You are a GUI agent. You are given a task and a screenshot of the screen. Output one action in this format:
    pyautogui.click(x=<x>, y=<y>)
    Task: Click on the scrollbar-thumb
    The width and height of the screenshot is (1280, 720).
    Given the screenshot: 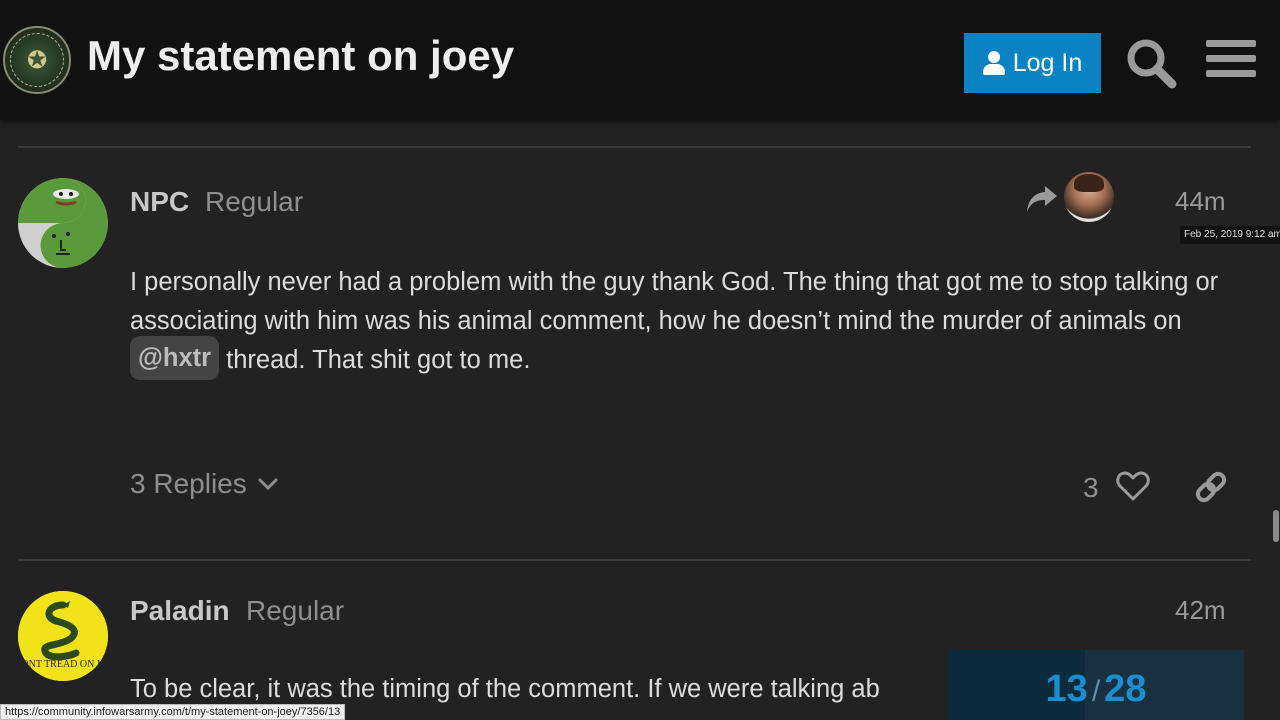 What is the action you would take?
    pyautogui.click(x=1276, y=526)
    